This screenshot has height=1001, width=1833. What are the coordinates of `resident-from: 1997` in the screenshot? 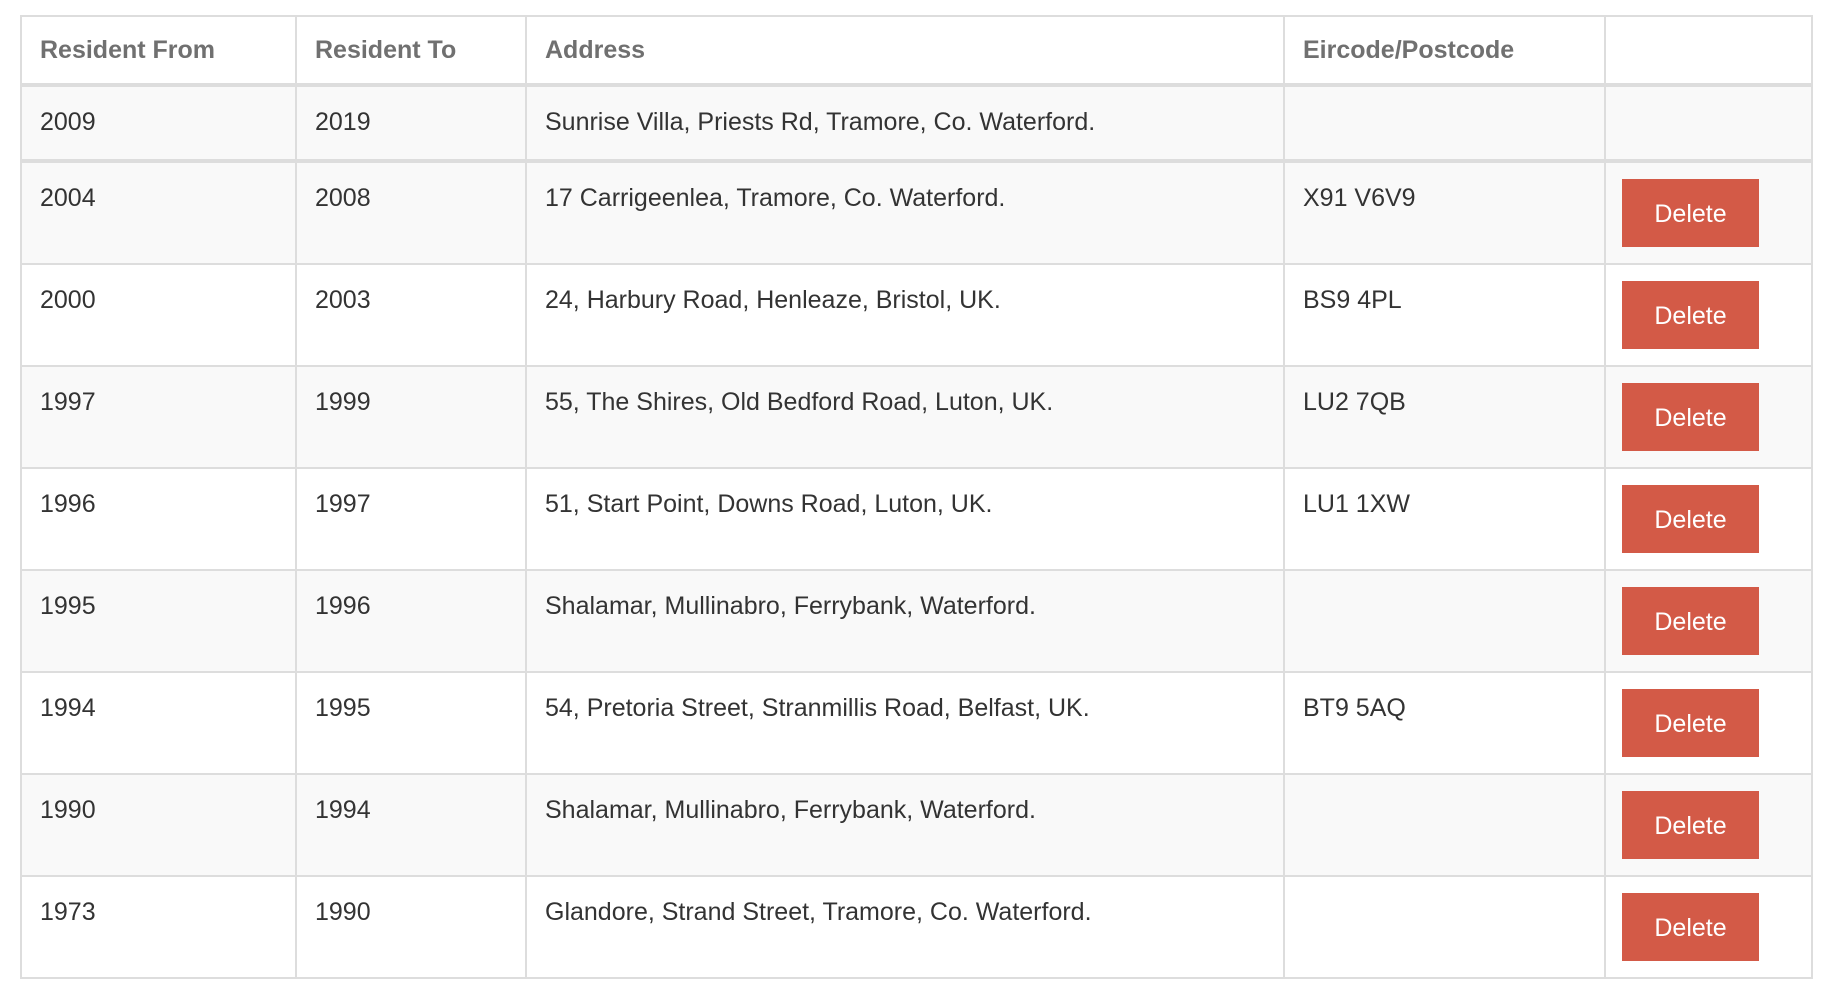 It's located at (158, 417).